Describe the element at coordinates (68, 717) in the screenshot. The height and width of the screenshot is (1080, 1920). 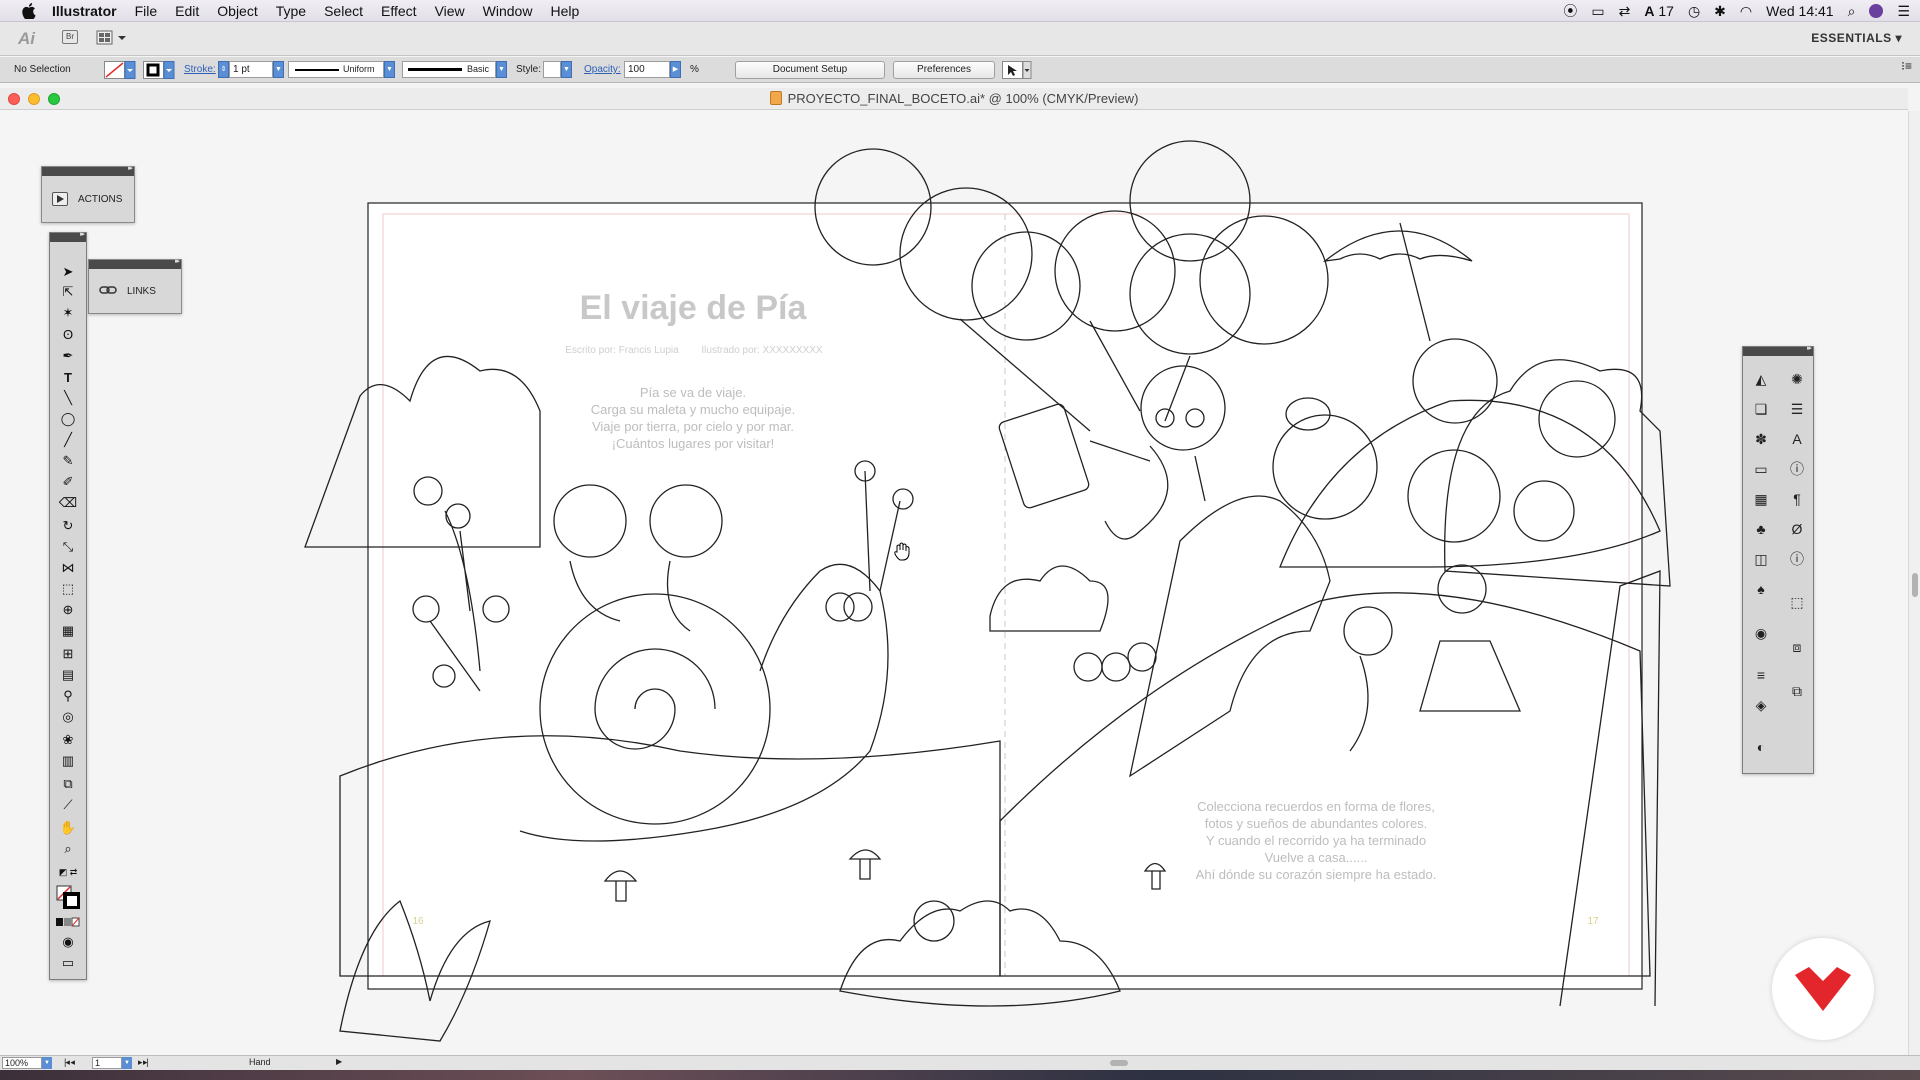
I see `blend-tool-icon: ◎` at that location.